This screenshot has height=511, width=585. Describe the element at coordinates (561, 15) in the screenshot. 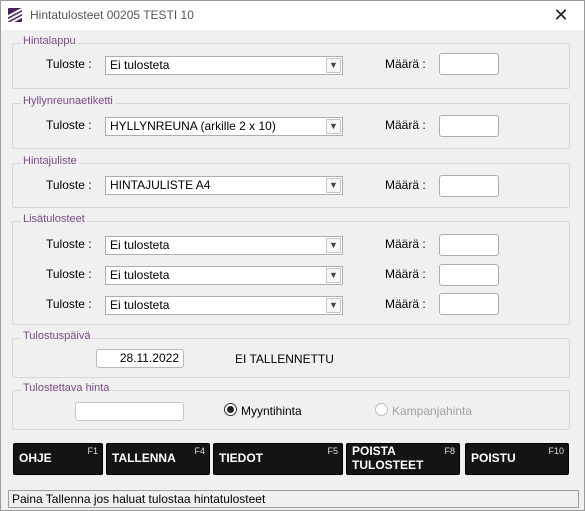

I see `close-icon: ✕` at that location.